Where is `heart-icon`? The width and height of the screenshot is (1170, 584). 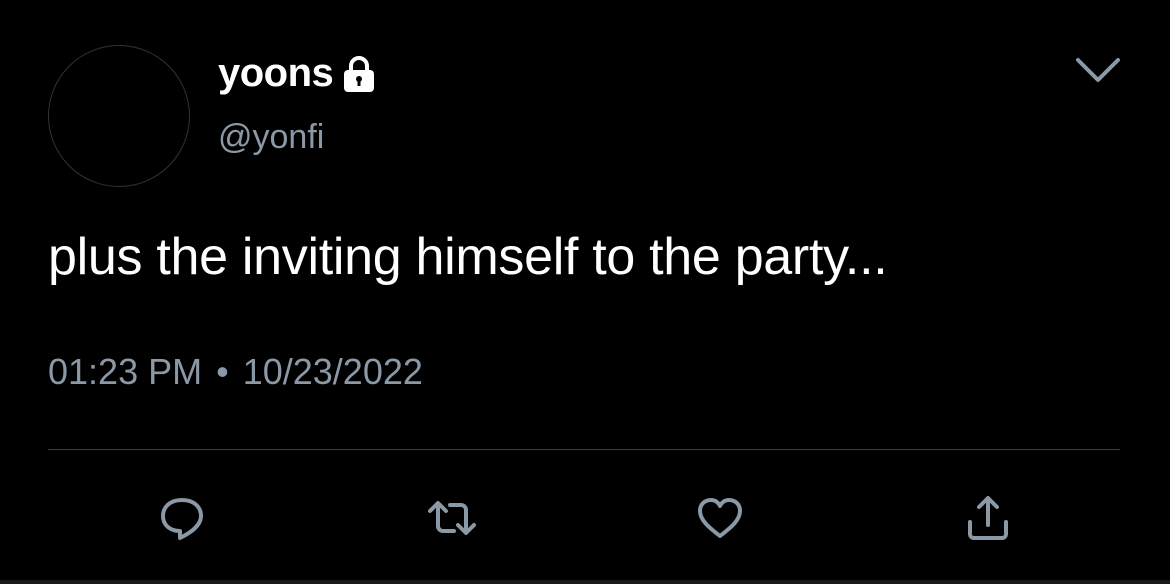
heart-icon is located at coordinates (720, 518).